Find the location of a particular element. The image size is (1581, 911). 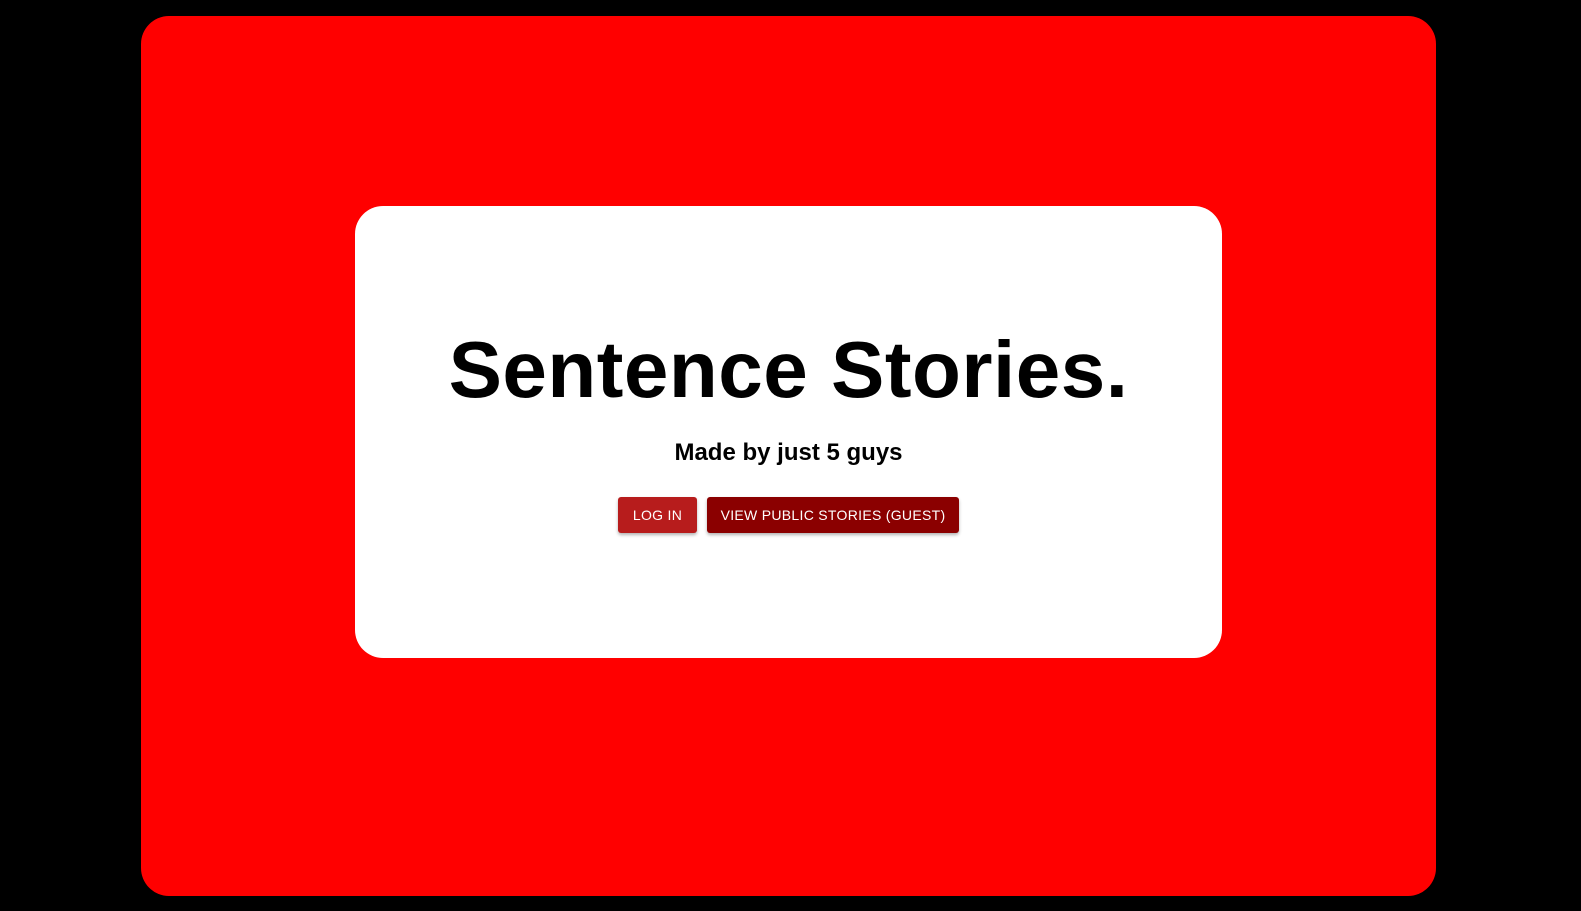

login-button: LOG IN is located at coordinates (657, 515).